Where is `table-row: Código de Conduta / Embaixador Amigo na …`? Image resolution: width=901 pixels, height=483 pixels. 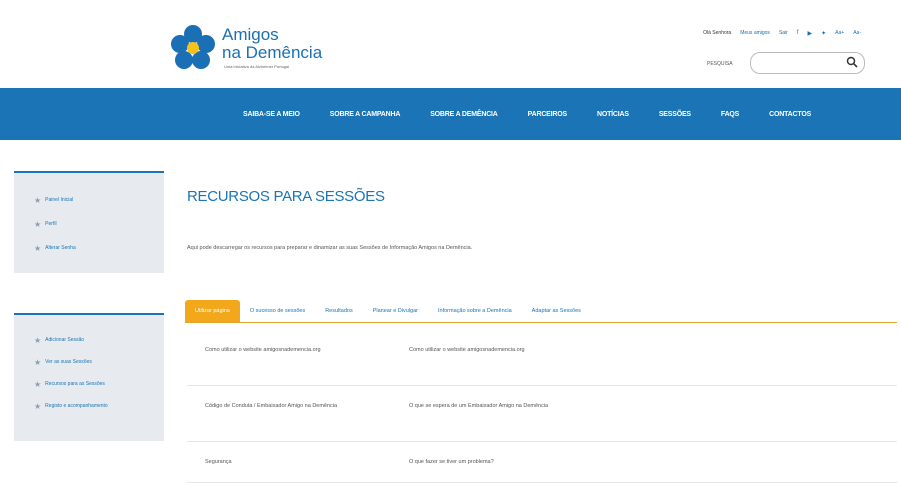
table-row: Código de Conduta / Embaixador Amigo na … is located at coordinates (542, 414).